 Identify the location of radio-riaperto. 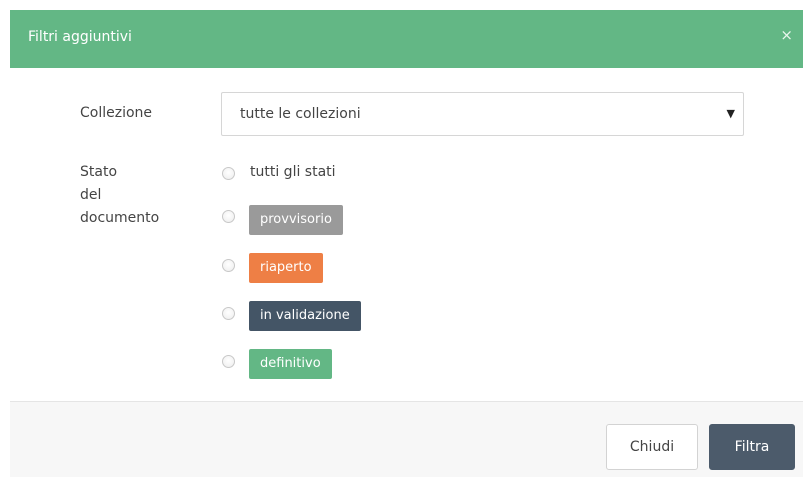
(228, 265).